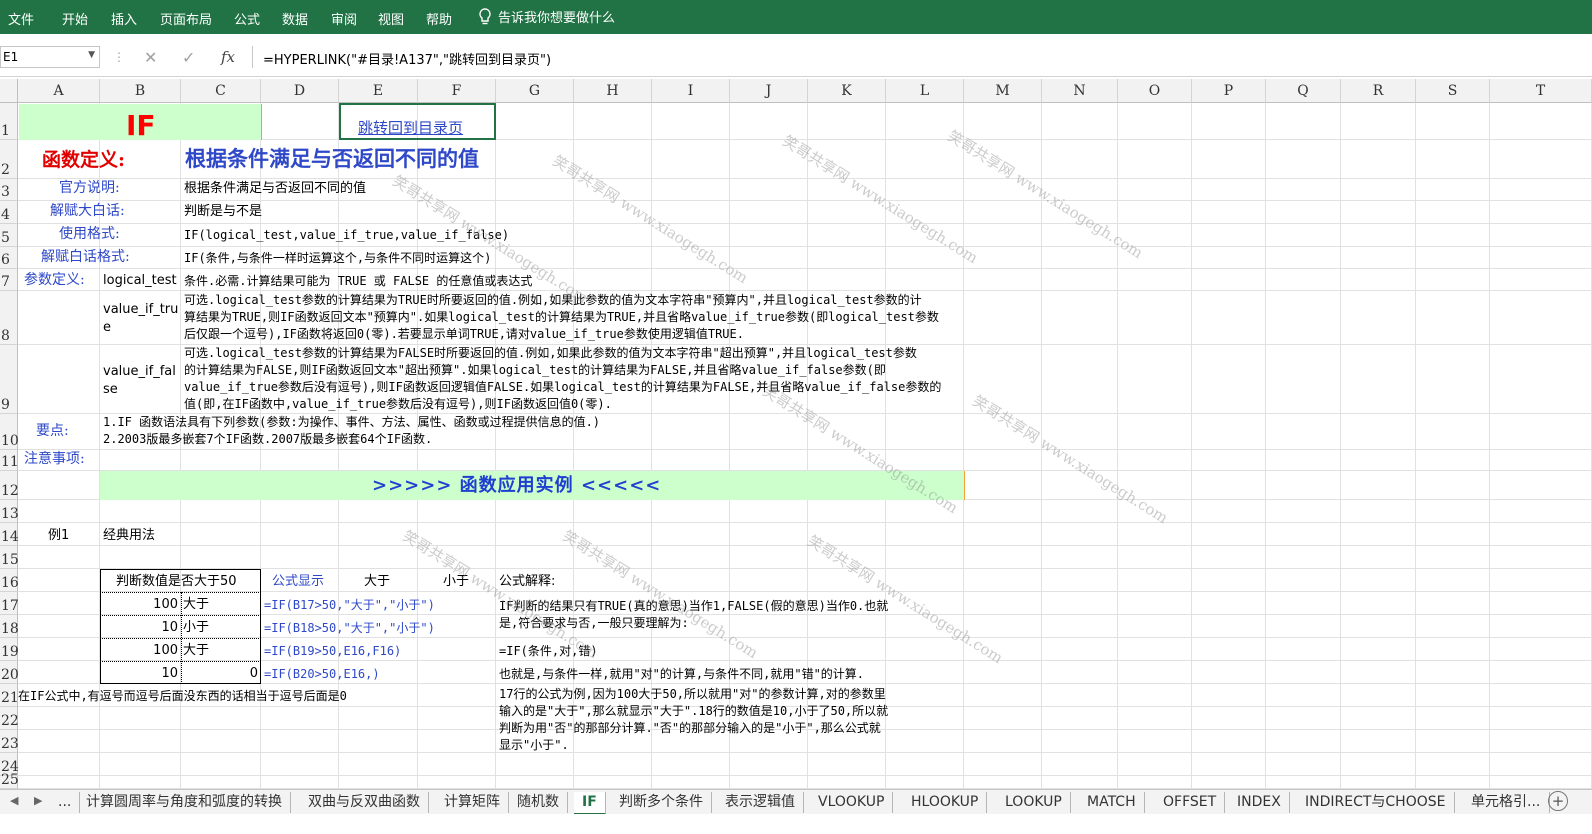 The height and width of the screenshot is (834, 1592). Describe the element at coordinates (182, 696) in the screenshot. I see `comma-note: 在IF公式中,有逗号而逗号后面没东西的话相当于逗号后面是0` at that location.